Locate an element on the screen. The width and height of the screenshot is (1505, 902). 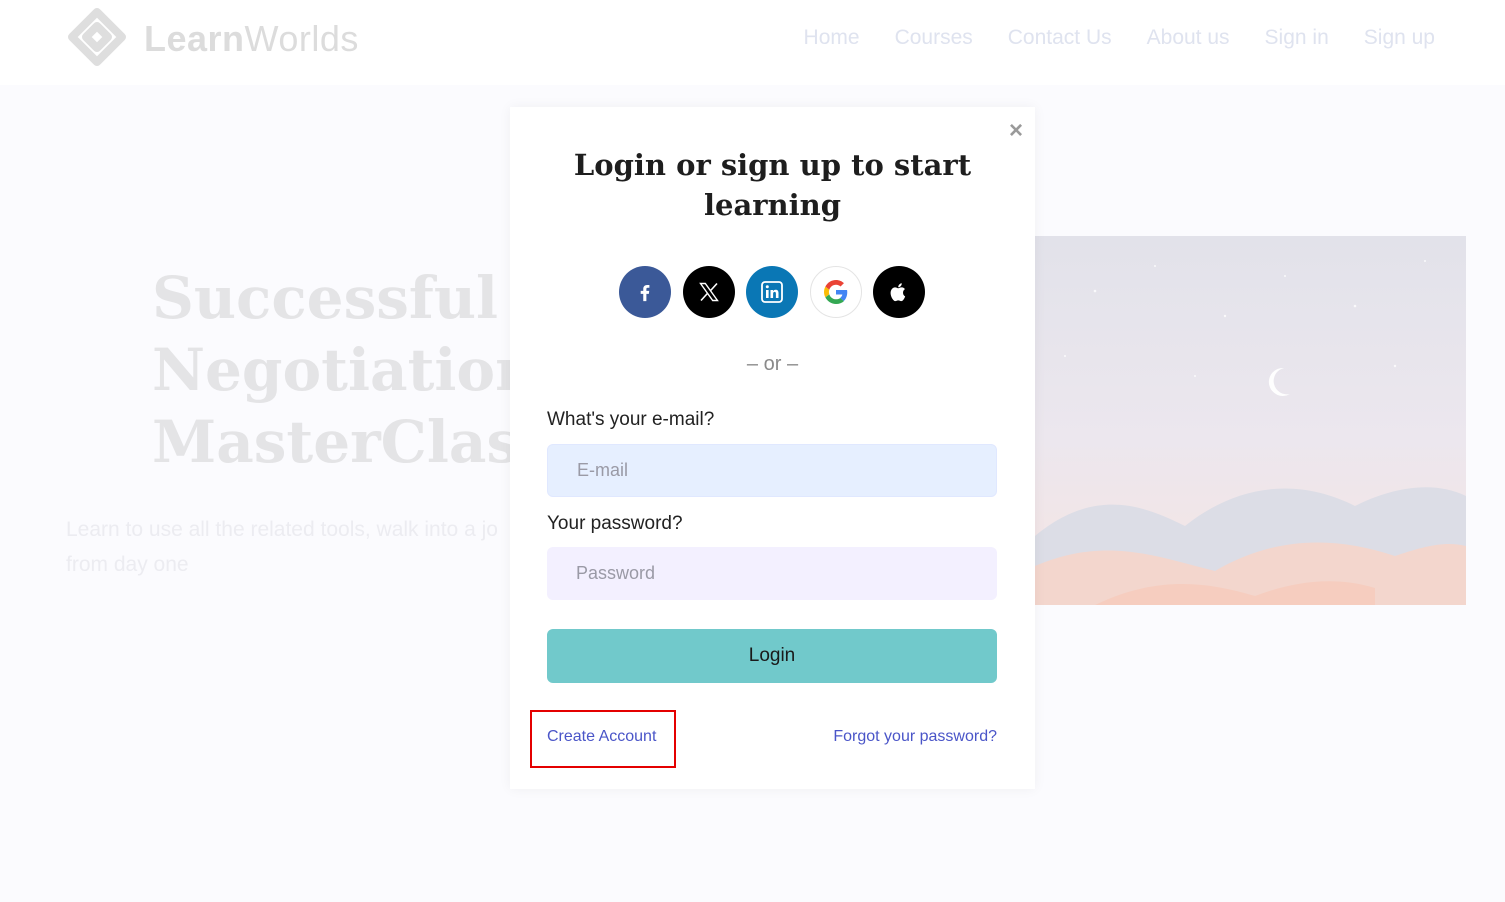
google-login-button is located at coordinates (835, 292).